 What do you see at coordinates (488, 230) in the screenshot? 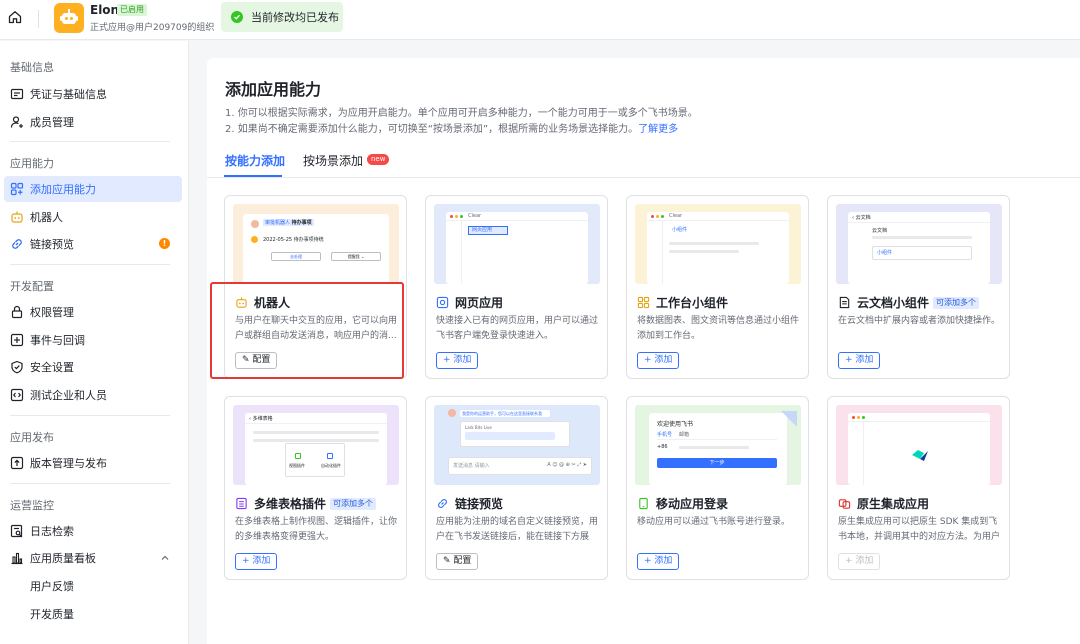
I see `thumb-label: 网页应用` at bounding box center [488, 230].